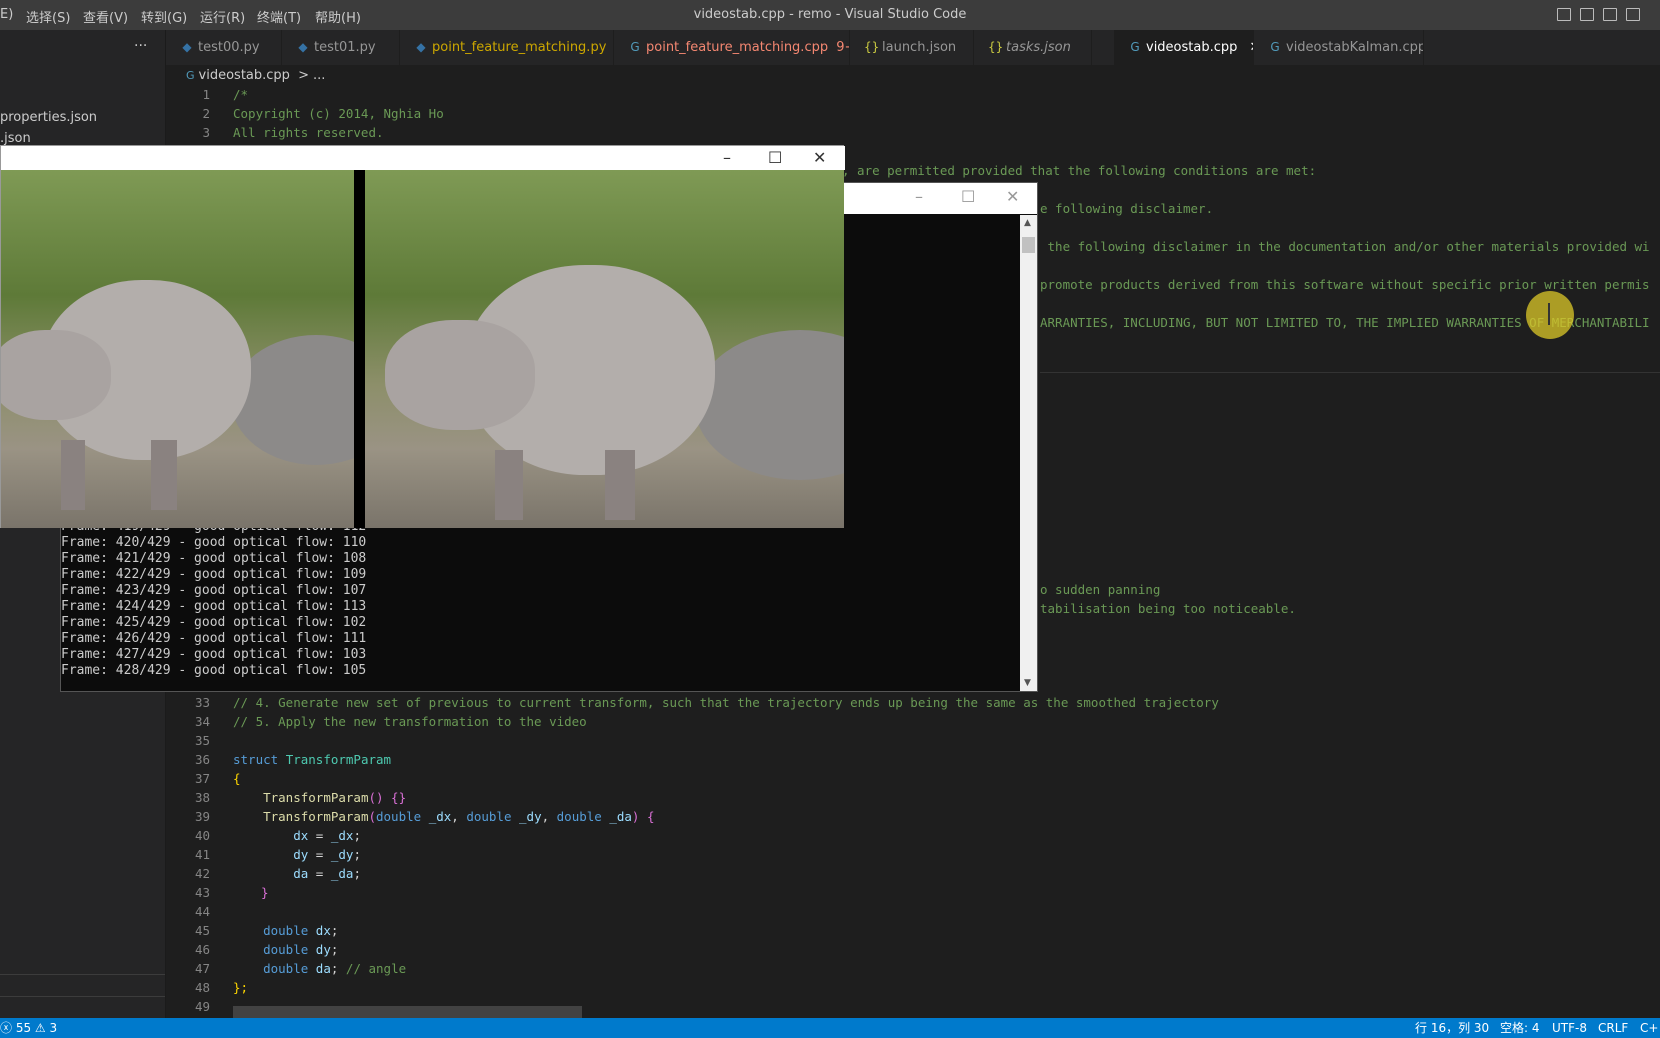 The width and height of the screenshot is (1660, 1038). Describe the element at coordinates (1127, 208) in the screenshot. I see `code-line: e following disclaimer.` at that location.